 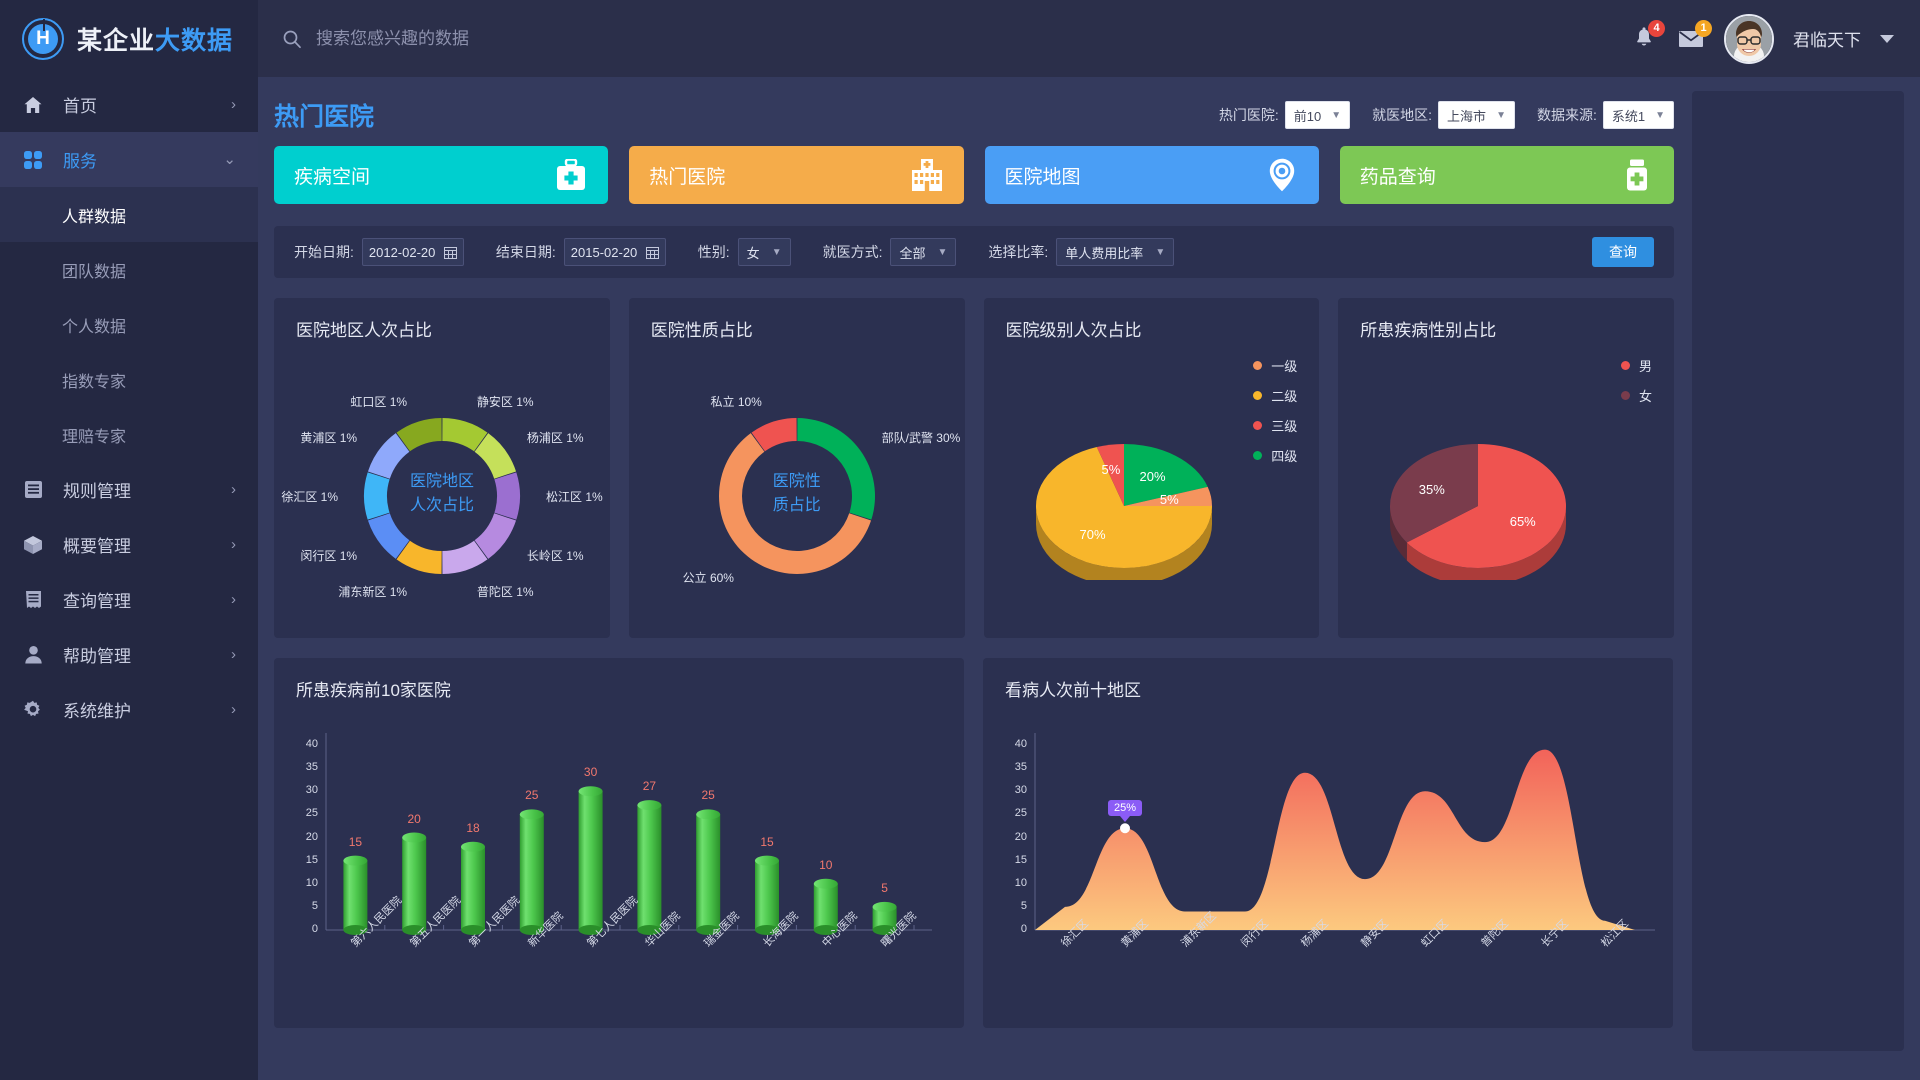 I want to click on sidebar-item-label: 首页, so click(x=80, y=106).